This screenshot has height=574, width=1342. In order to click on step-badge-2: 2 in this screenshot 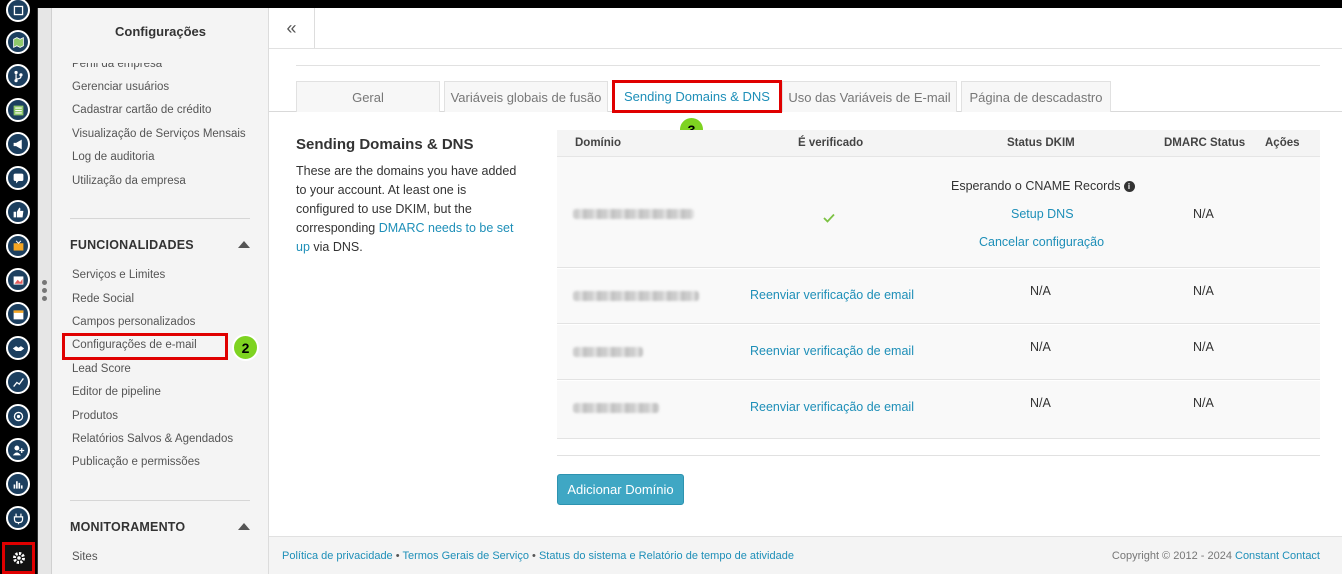, I will do `click(245, 347)`.